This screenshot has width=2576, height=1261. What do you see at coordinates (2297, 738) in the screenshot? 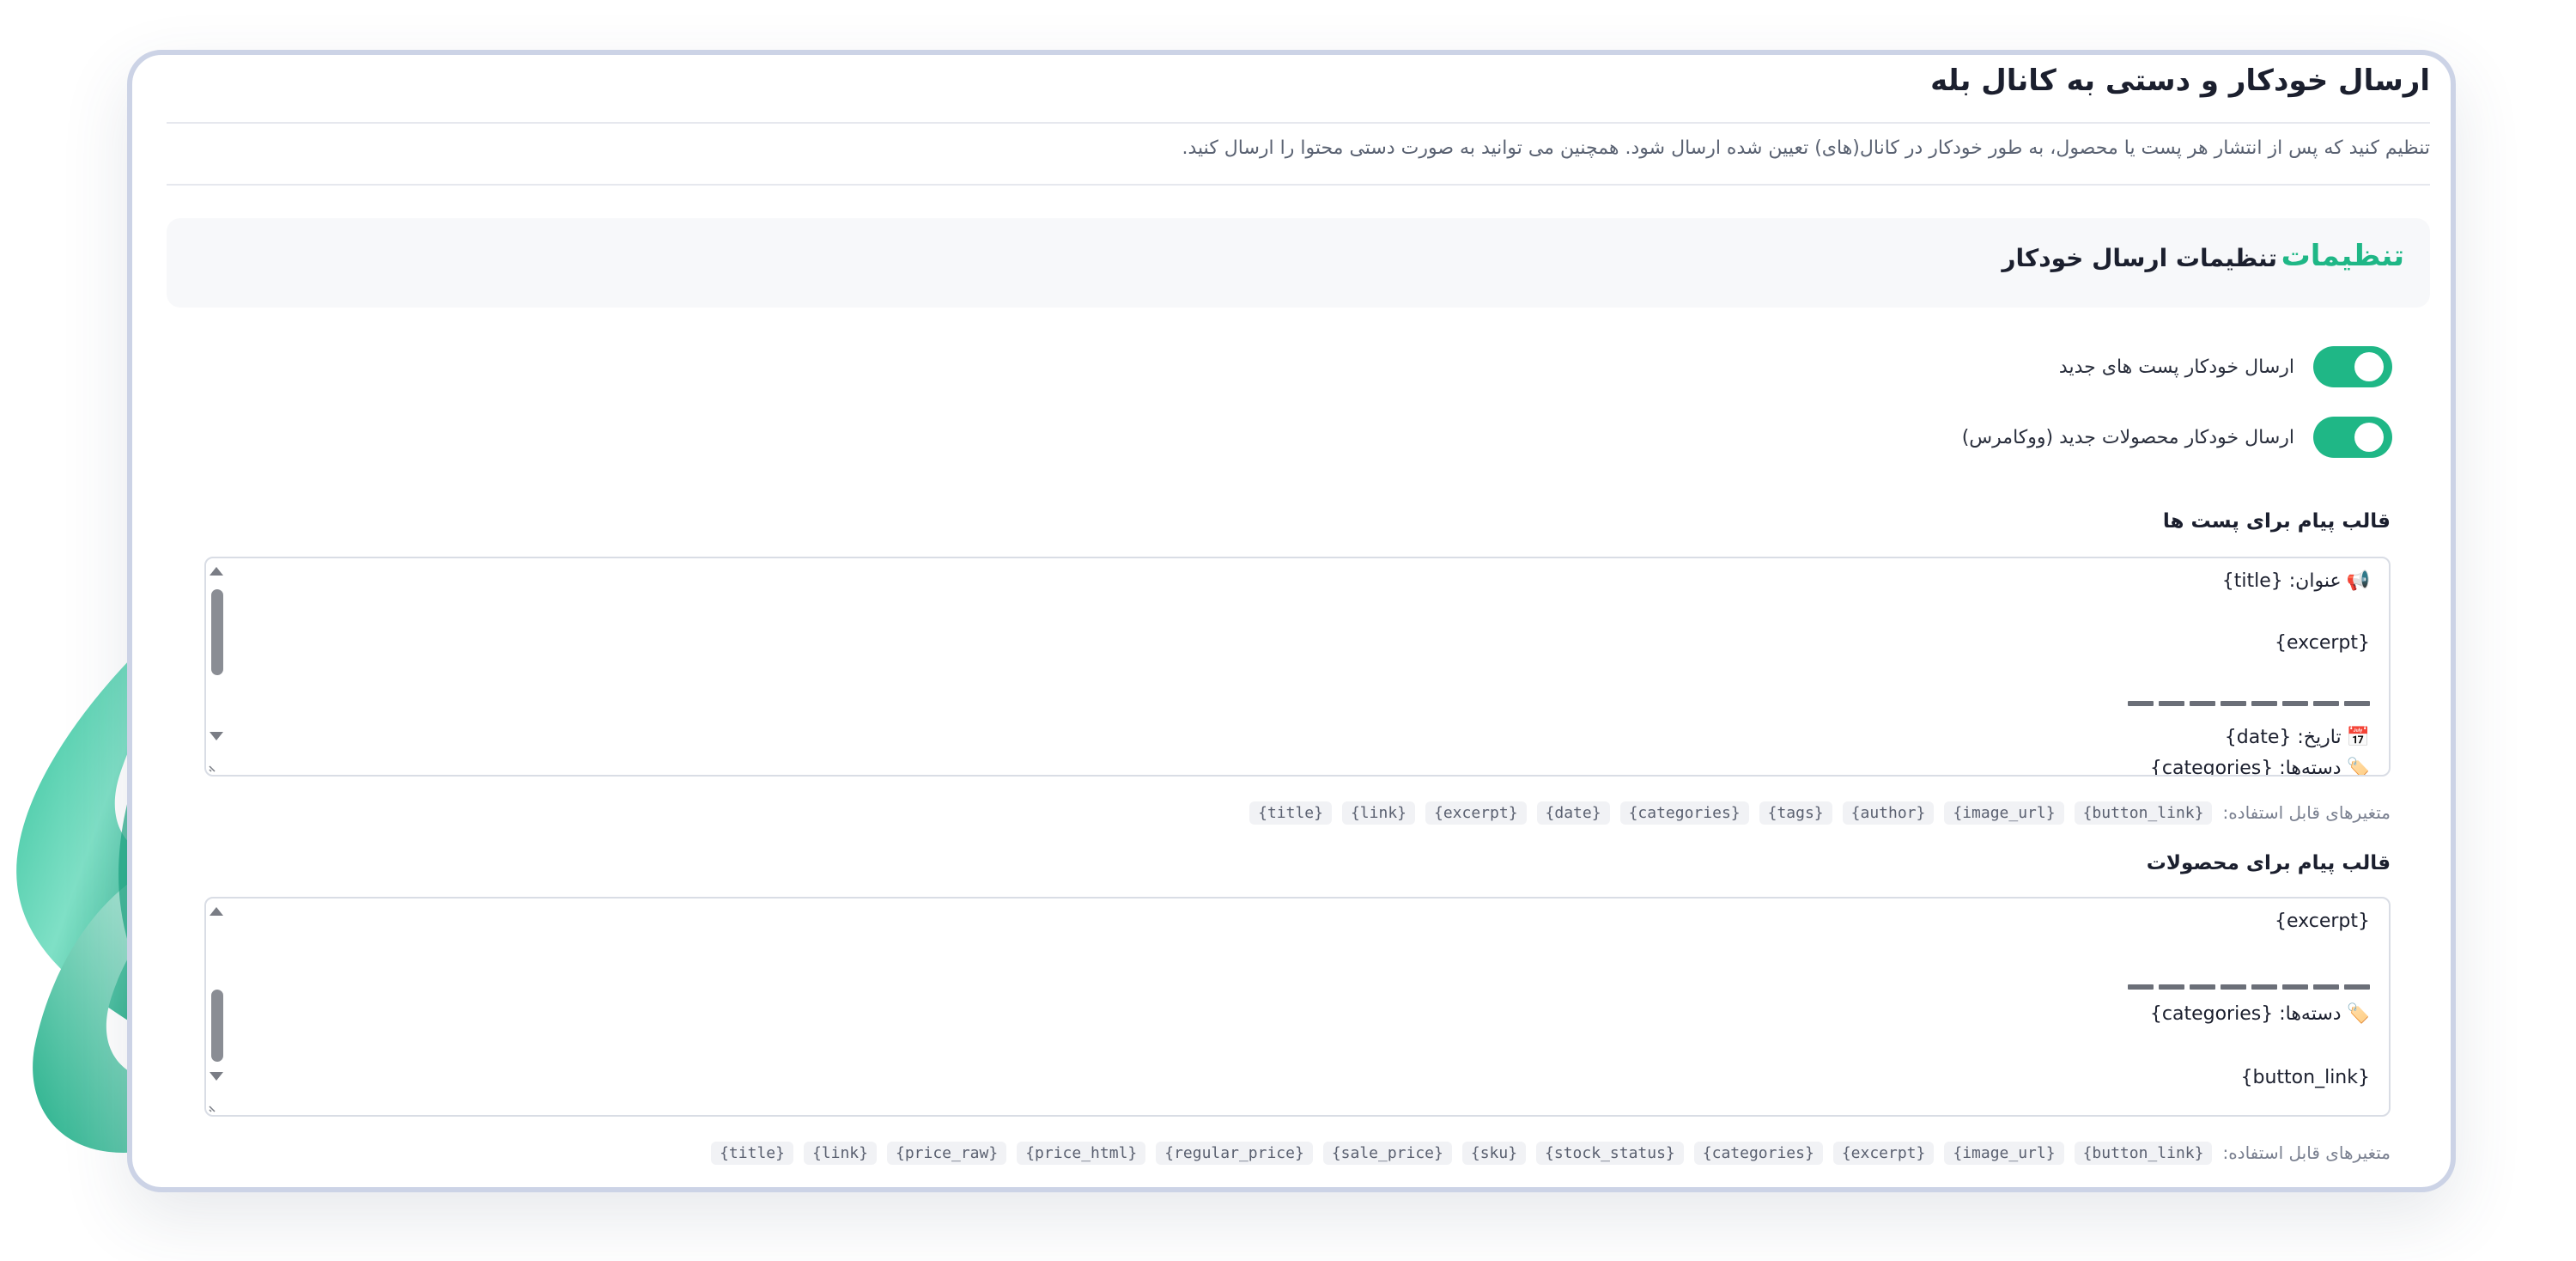
I see `post-date-line: 📅تاریخ: {date}` at bounding box center [2297, 738].